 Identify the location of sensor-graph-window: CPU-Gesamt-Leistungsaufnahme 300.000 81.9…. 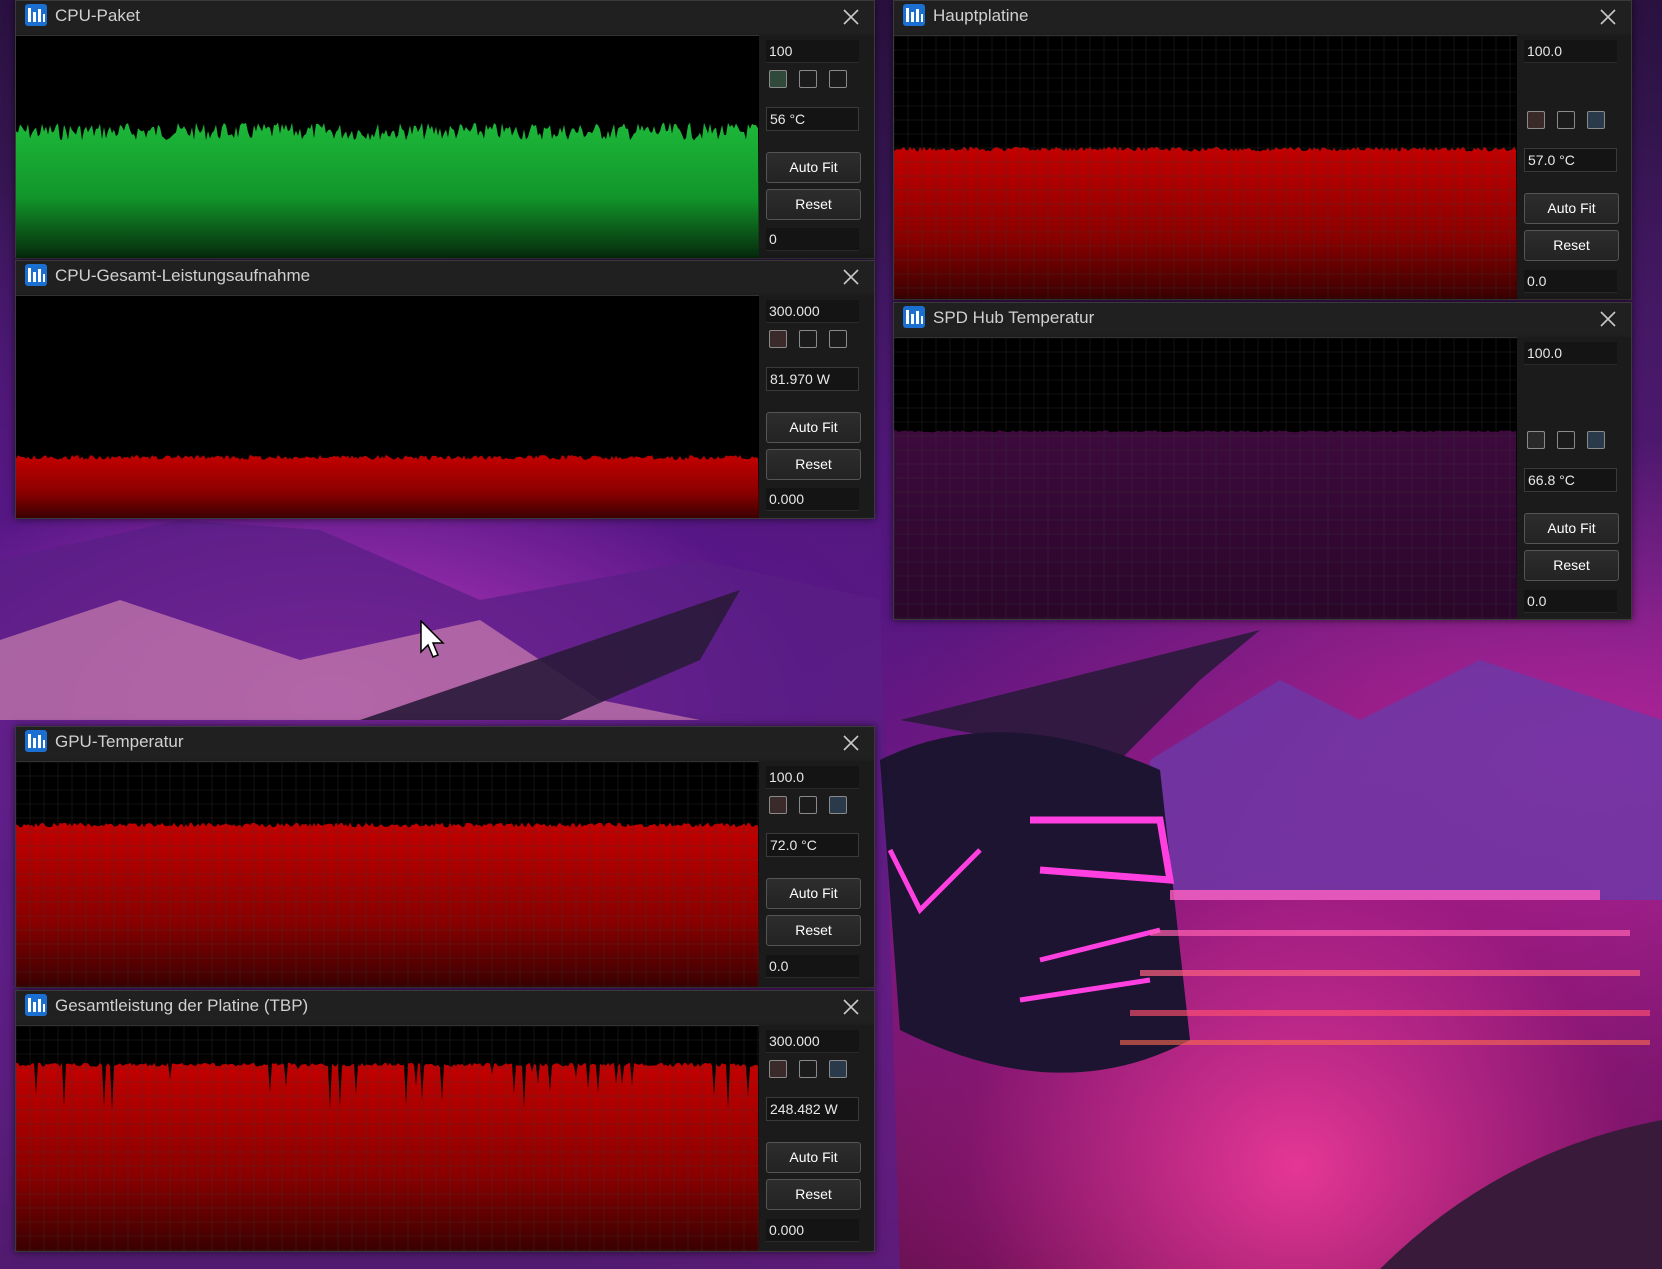
(445, 389).